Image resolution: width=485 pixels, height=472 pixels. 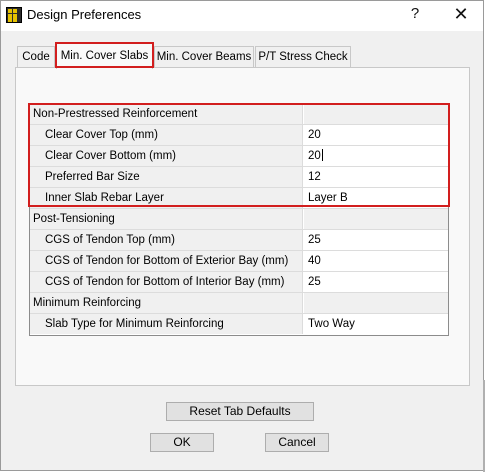 What do you see at coordinates (104, 56) in the screenshot?
I see `tab-min-cover-slabs: Min. Cover Slabs` at bounding box center [104, 56].